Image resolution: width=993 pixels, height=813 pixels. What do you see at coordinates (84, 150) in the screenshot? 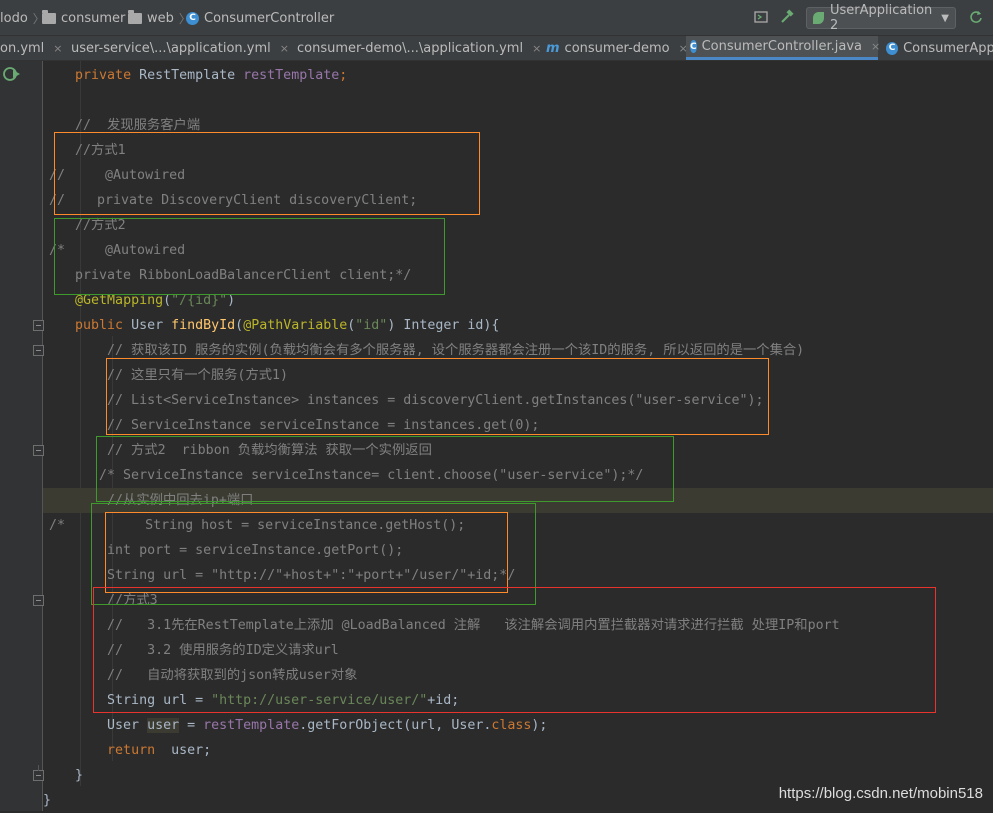
I see `code-line: //方式1` at bounding box center [84, 150].